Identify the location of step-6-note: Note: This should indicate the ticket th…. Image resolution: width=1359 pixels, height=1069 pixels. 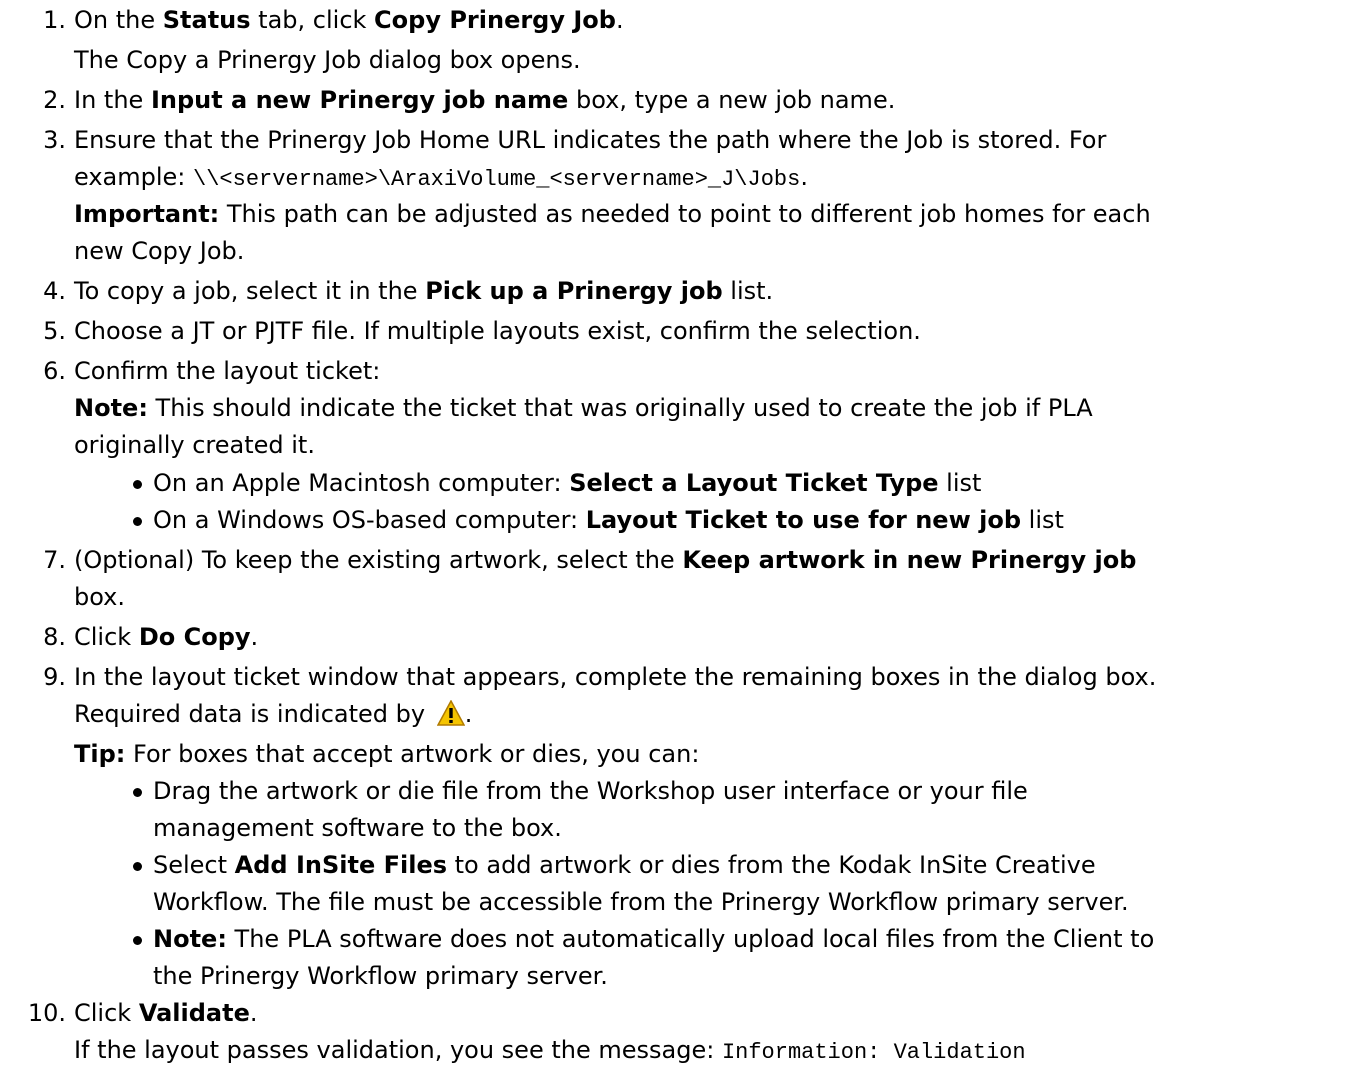
(583, 408).